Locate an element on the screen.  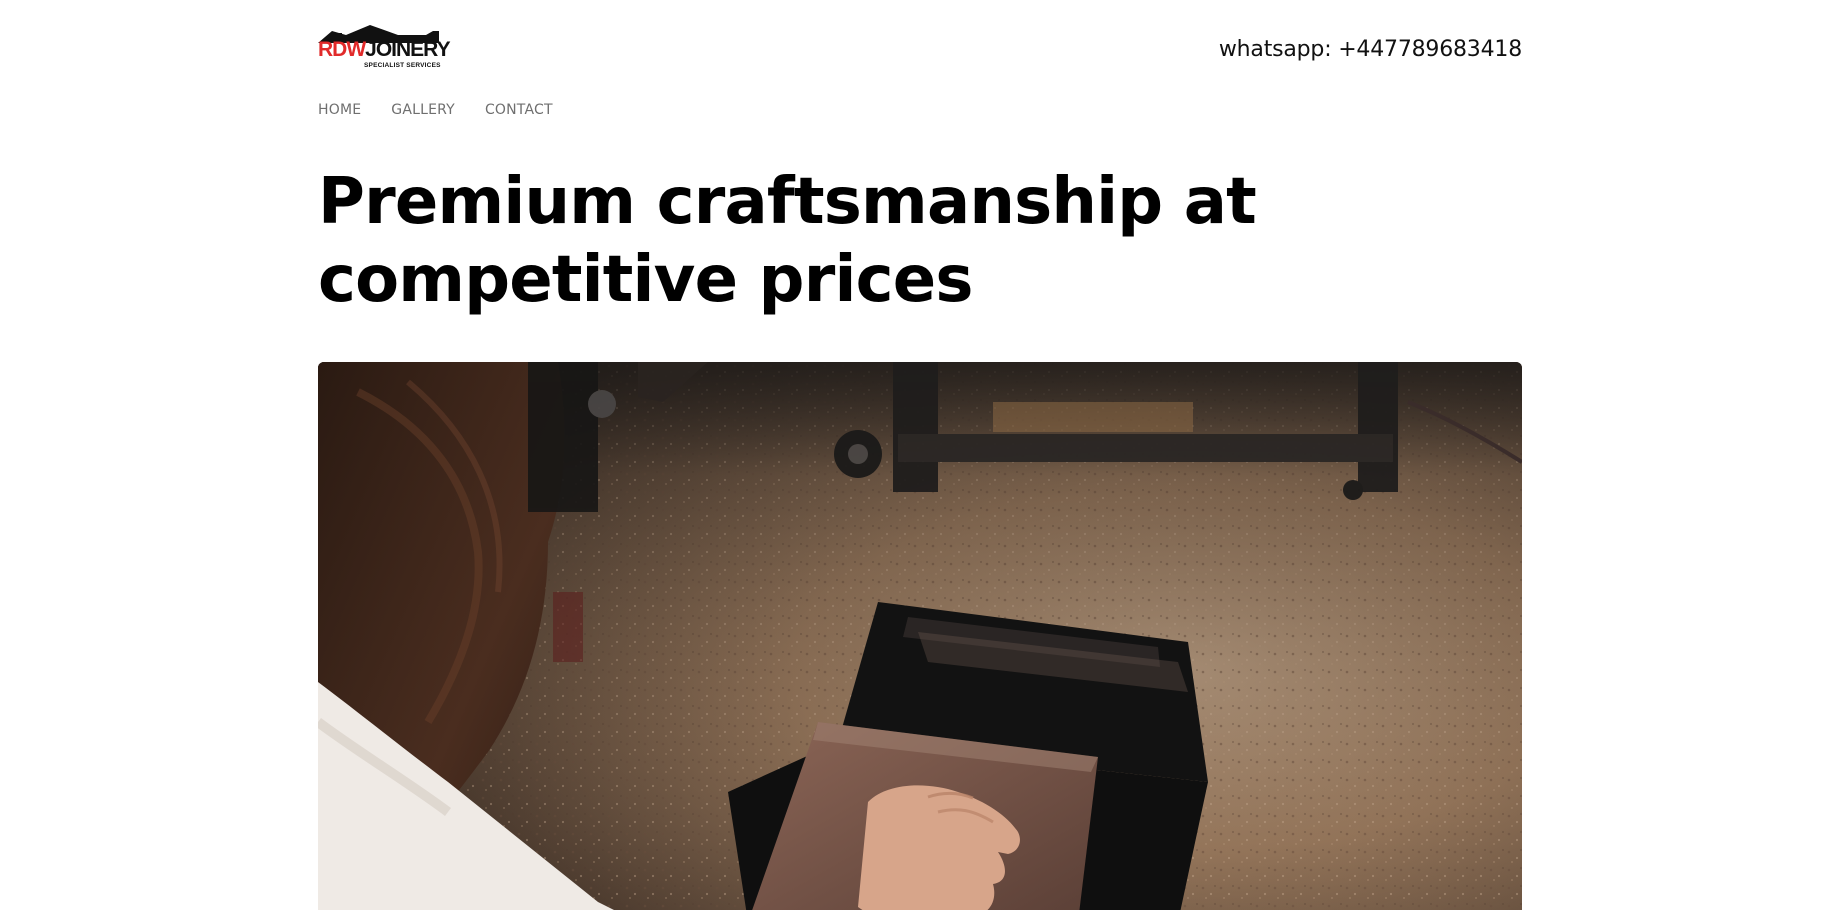
nav-link-home: HOME is located at coordinates (339, 110).